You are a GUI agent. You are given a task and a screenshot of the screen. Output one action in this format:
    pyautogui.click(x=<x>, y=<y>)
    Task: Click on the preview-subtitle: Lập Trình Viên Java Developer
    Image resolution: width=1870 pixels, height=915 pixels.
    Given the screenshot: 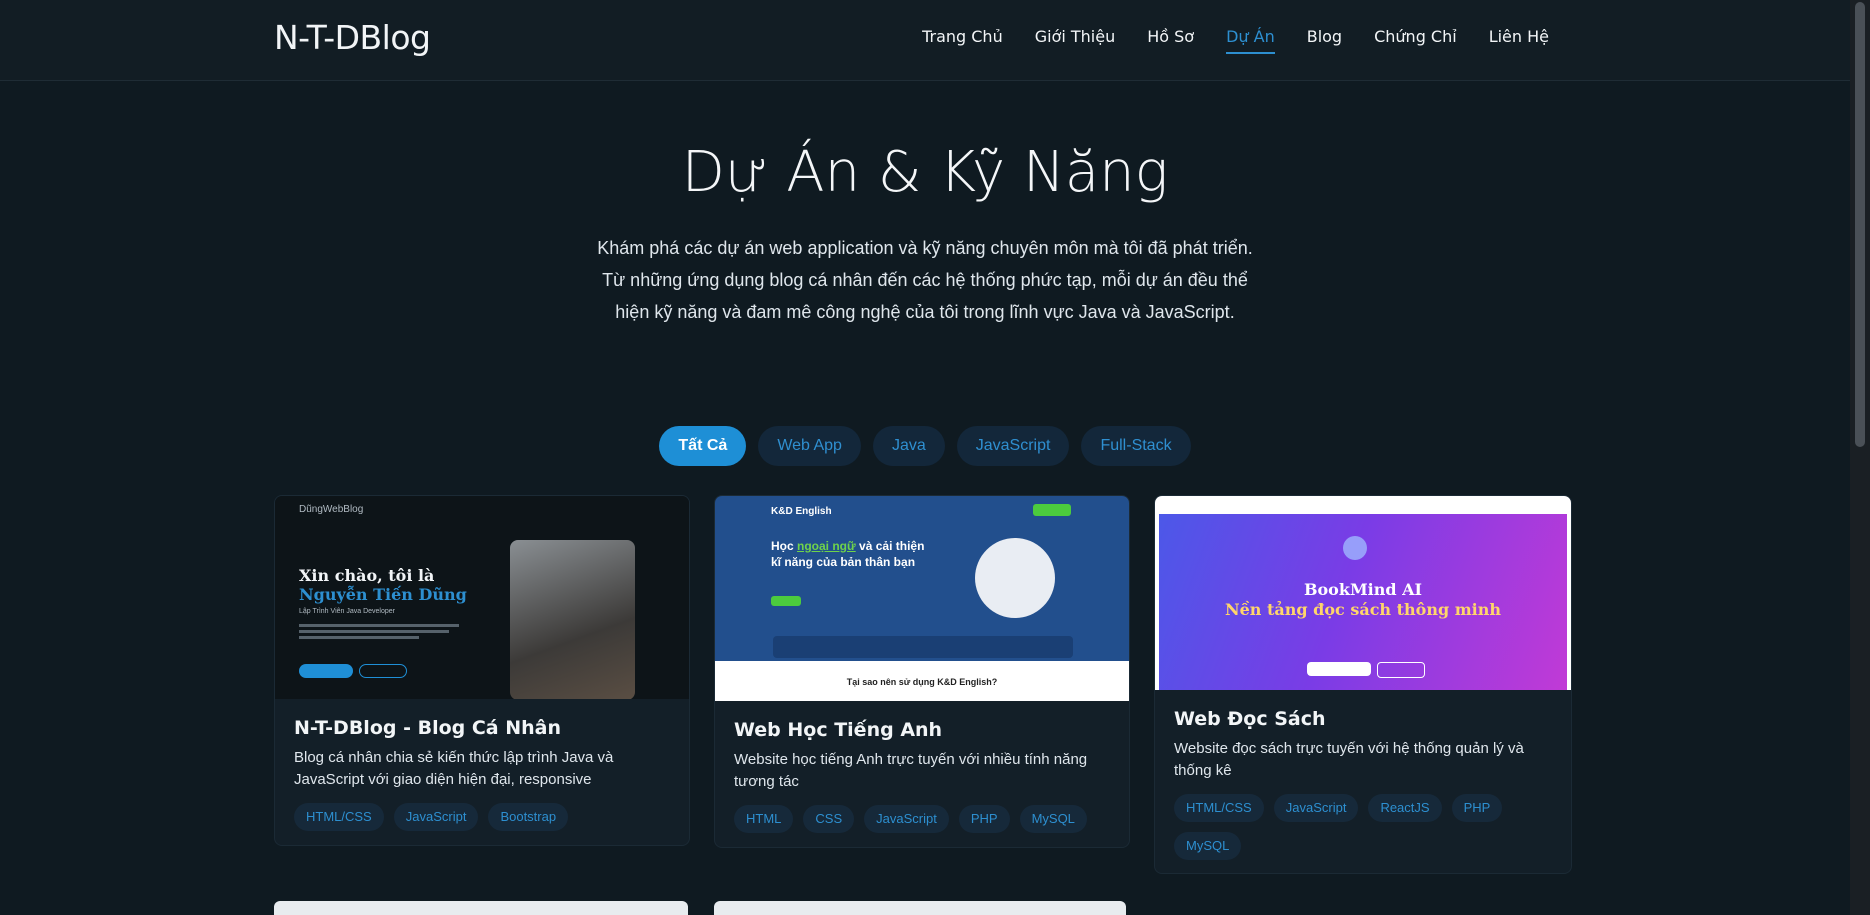 What is the action you would take?
    pyautogui.click(x=347, y=611)
    